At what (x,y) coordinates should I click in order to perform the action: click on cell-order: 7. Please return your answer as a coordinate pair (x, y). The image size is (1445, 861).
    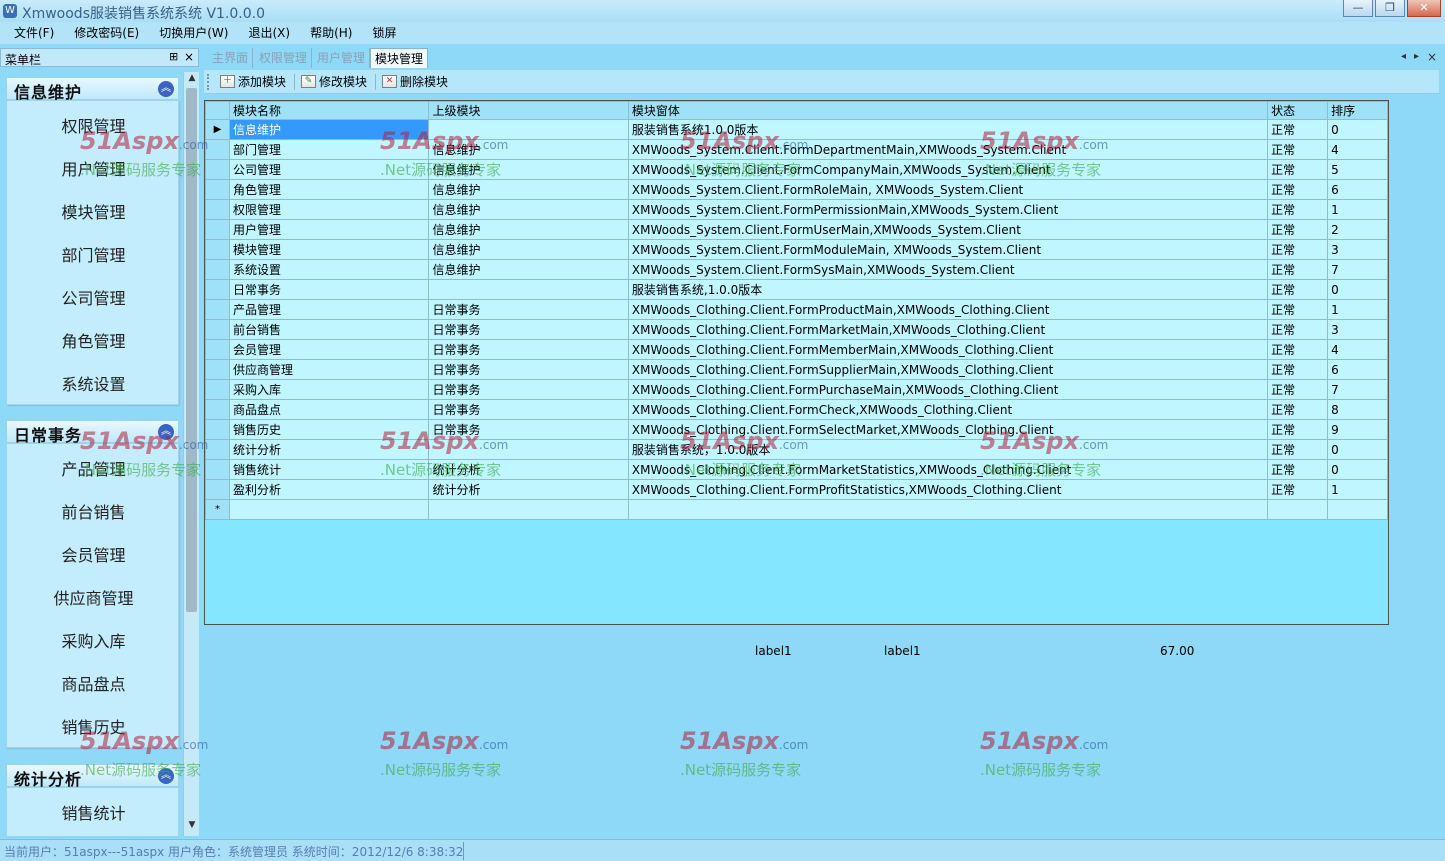
    Looking at the image, I should click on (1357, 389).